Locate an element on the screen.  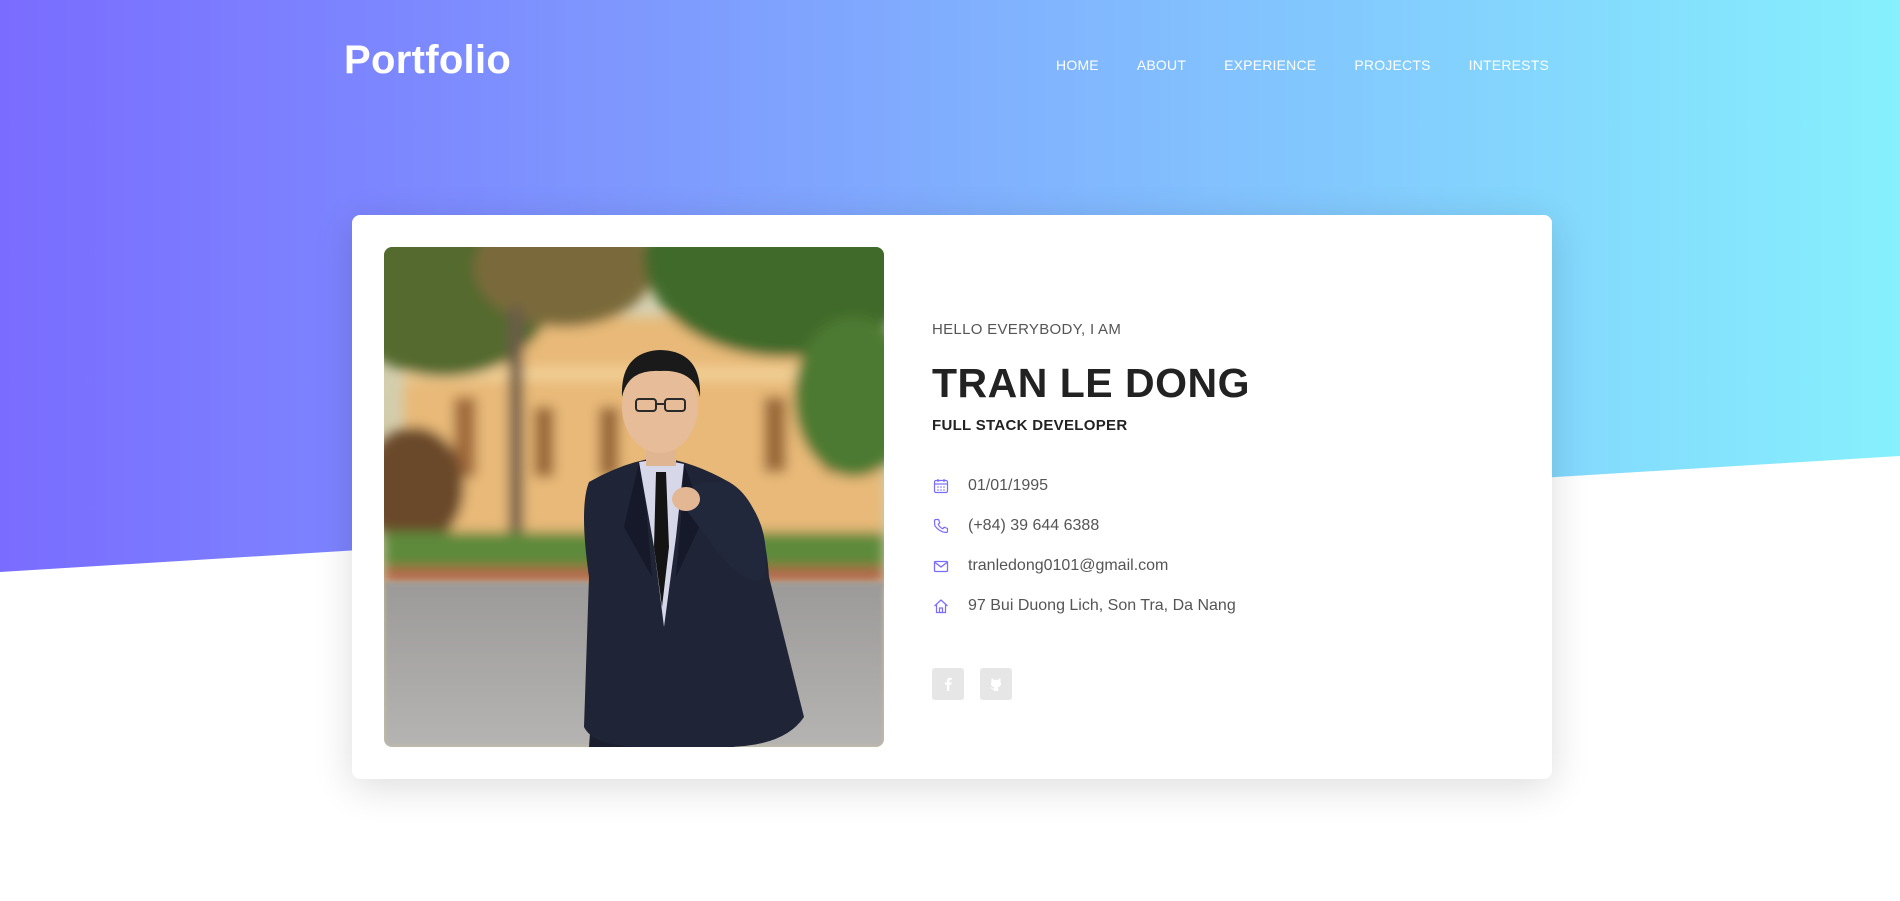
contact-email: tranledong0101@gmail.com is located at coordinates (1212, 566).